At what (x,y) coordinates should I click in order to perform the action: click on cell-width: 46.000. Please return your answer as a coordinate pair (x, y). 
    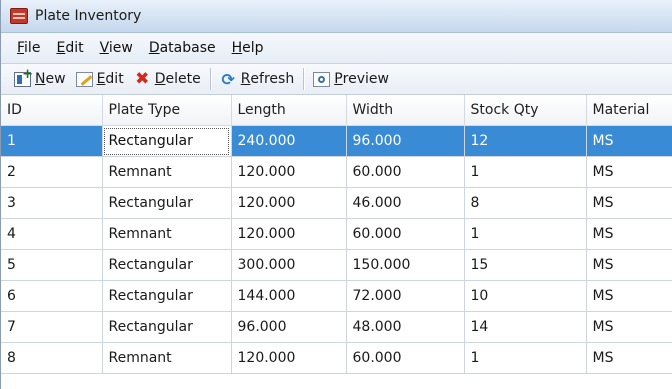
    Looking at the image, I should click on (405, 203).